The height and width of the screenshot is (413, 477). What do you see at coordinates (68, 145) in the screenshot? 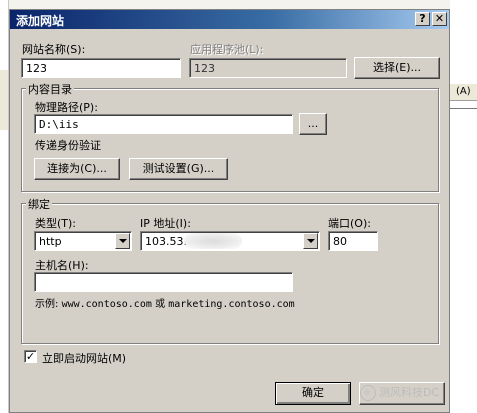
I see `pass-through-auth-label: 传递身份验证` at bounding box center [68, 145].